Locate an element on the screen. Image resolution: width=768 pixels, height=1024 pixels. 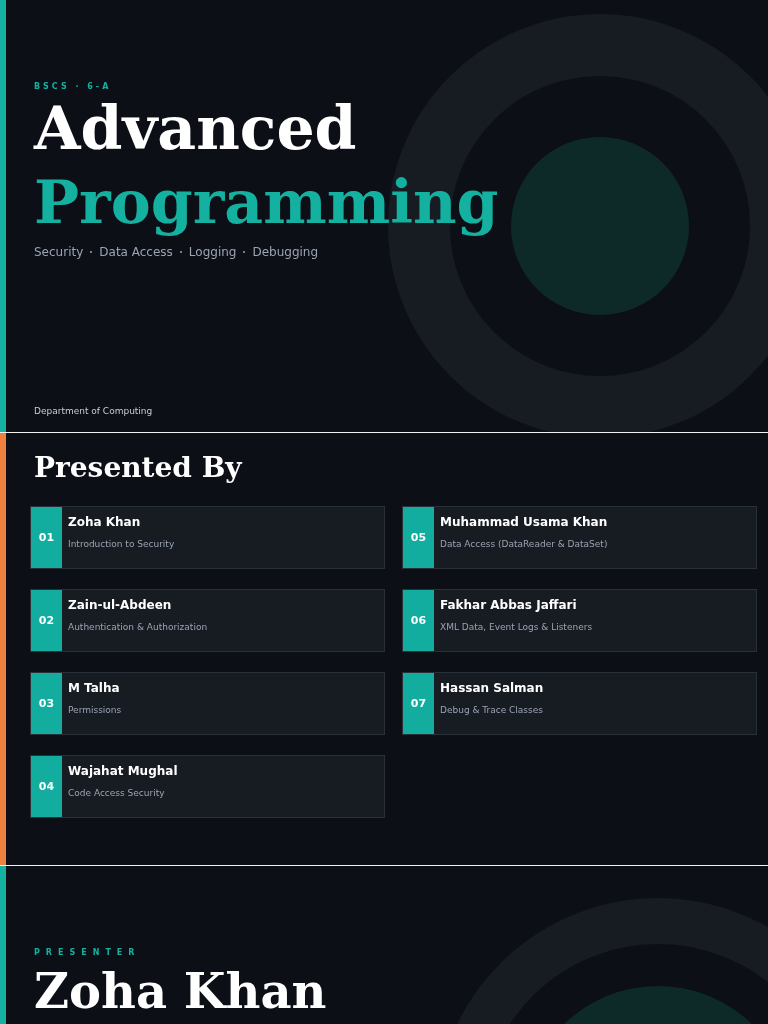
section-label: PRESENTER is located at coordinates (88, 952).